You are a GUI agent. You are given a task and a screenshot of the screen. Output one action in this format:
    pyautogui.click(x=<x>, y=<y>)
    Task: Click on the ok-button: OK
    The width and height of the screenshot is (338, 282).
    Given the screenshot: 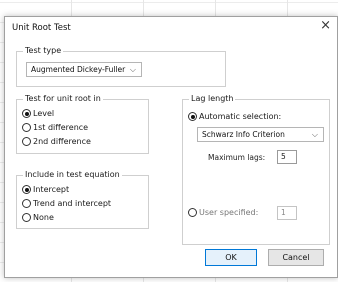 What is the action you would take?
    pyautogui.click(x=231, y=257)
    